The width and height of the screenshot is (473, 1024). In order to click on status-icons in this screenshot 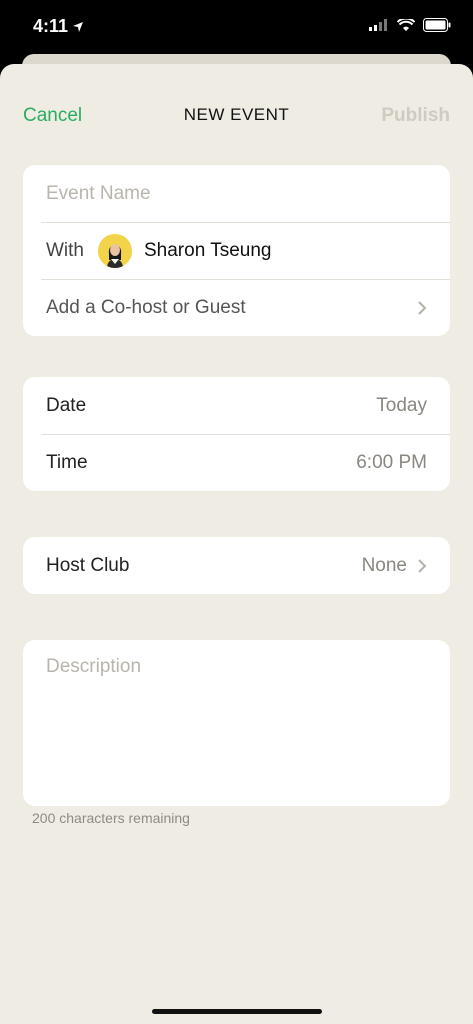, I will do `click(410, 25)`.